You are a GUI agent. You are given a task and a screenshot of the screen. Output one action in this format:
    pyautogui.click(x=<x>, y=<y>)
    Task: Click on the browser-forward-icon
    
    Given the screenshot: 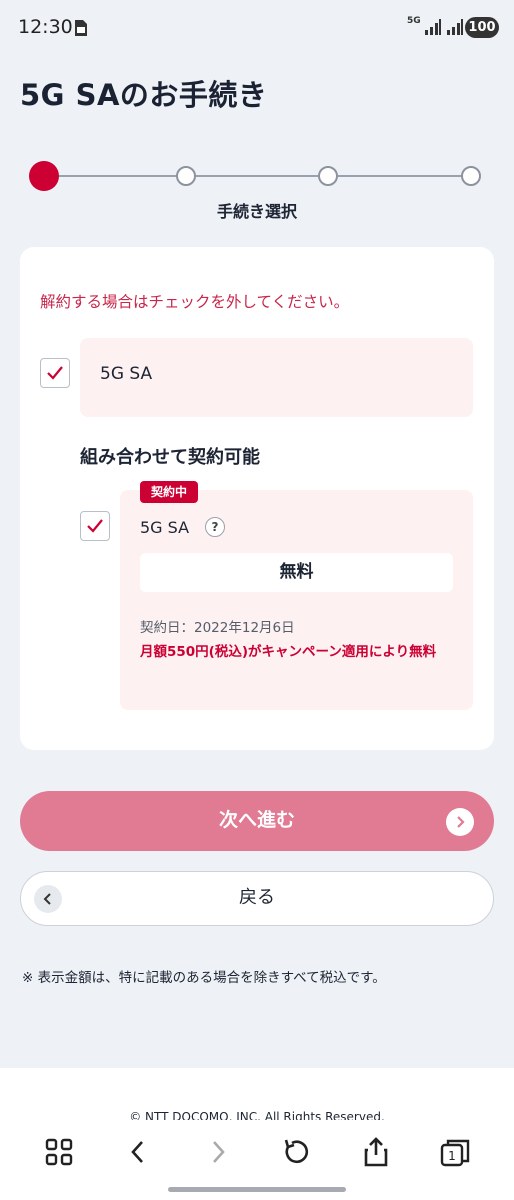 What is the action you would take?
    pyautogui.click(x=217, y=1152)
    